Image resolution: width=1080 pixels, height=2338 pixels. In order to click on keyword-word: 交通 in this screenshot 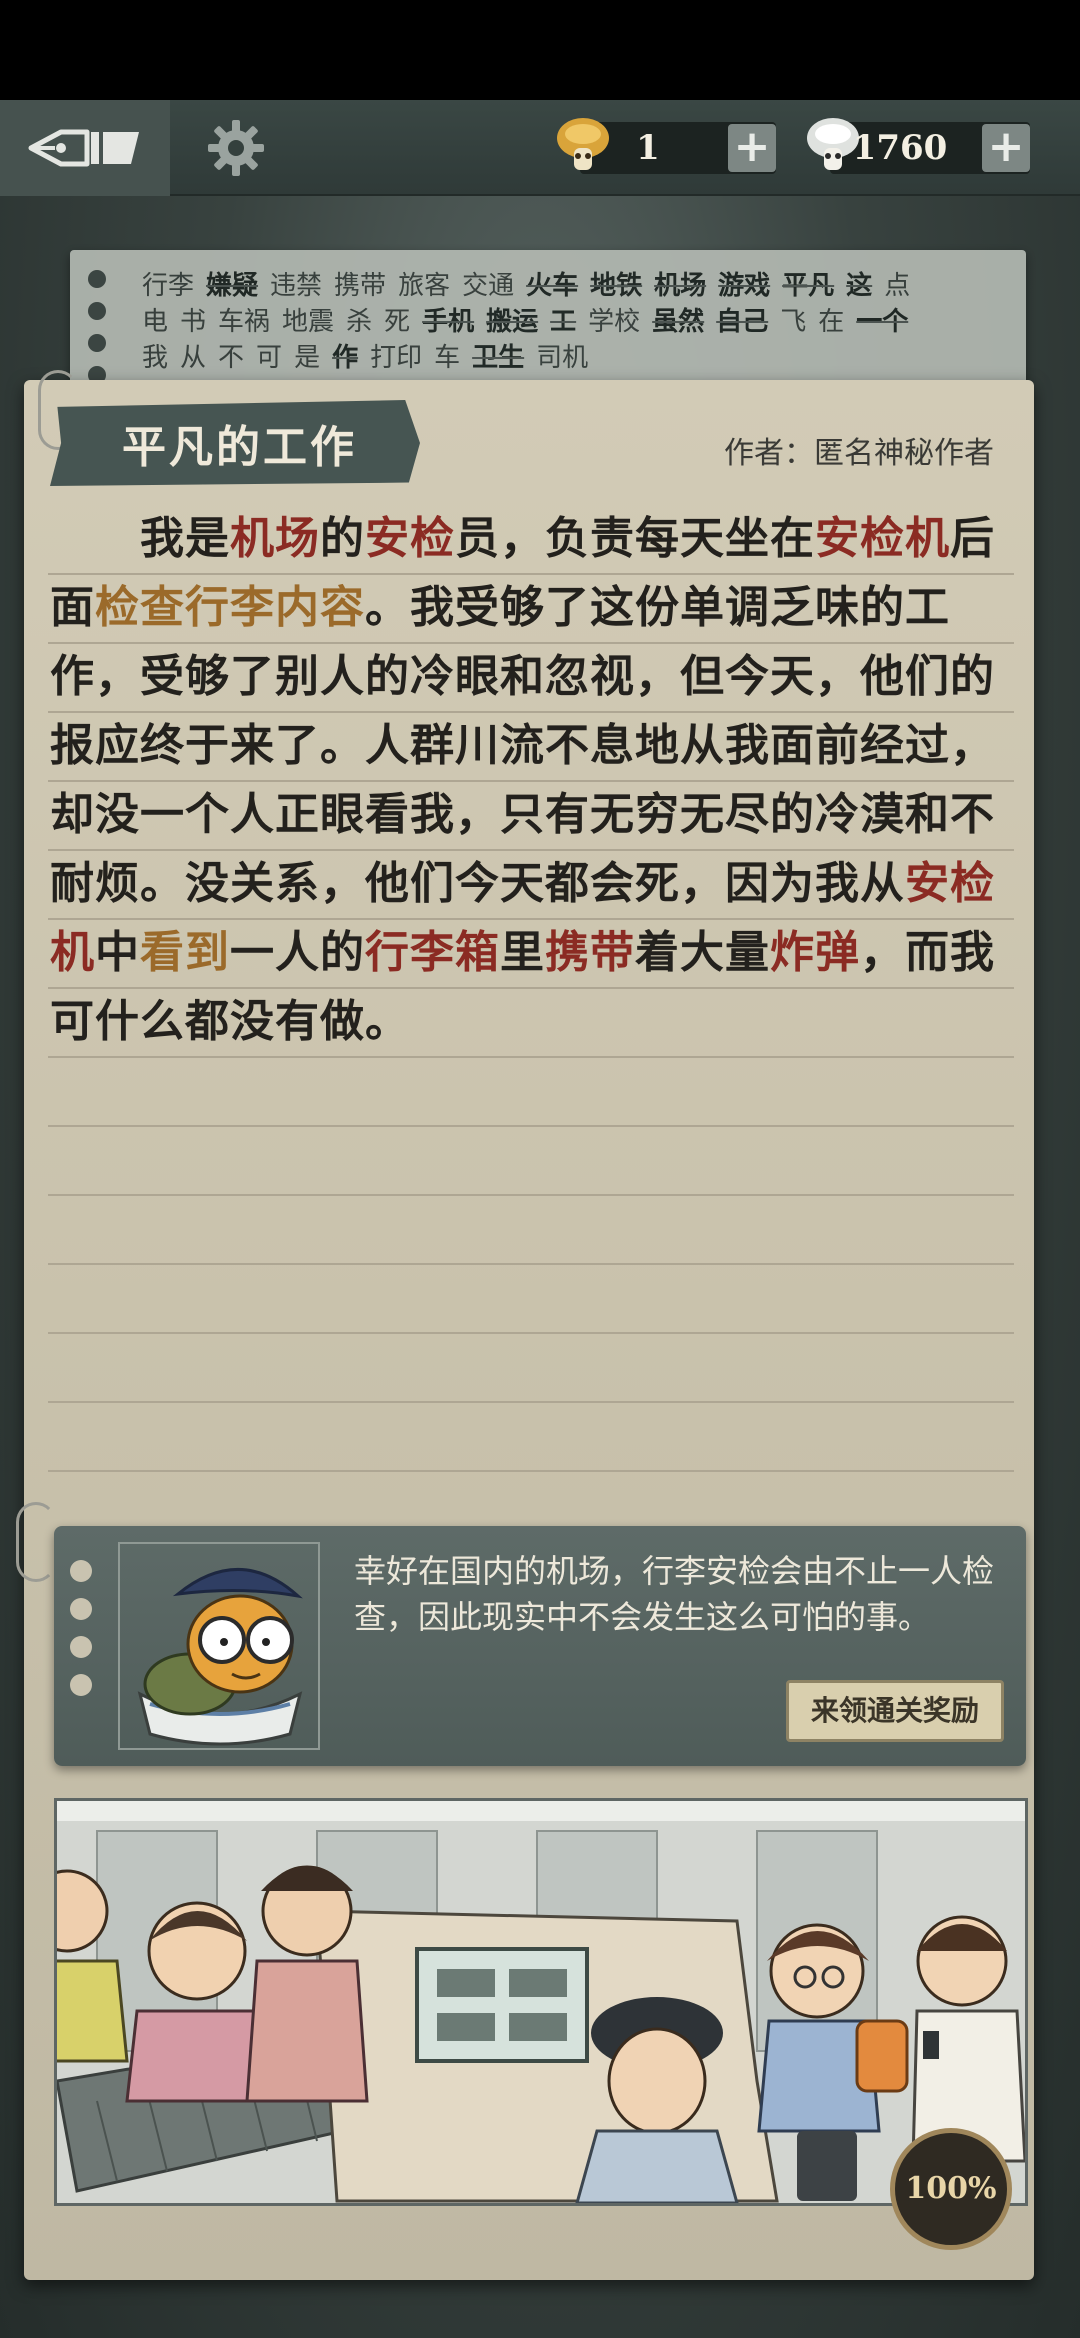, I will do `click(488, 286)`.